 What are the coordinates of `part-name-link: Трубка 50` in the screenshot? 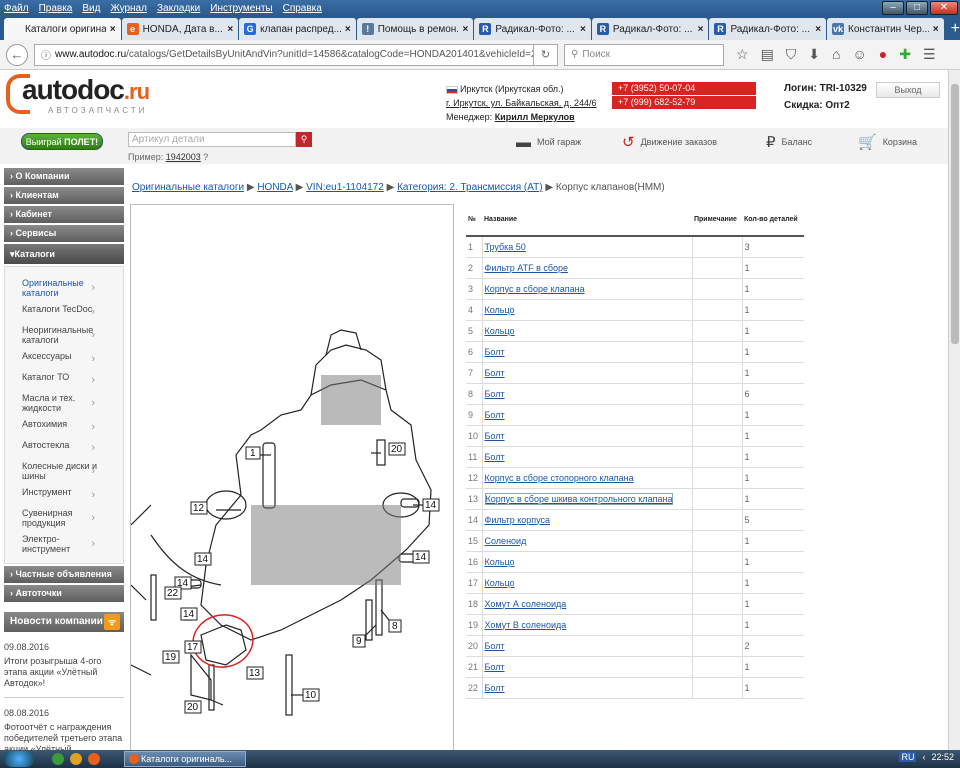 It's located at (587, 247).